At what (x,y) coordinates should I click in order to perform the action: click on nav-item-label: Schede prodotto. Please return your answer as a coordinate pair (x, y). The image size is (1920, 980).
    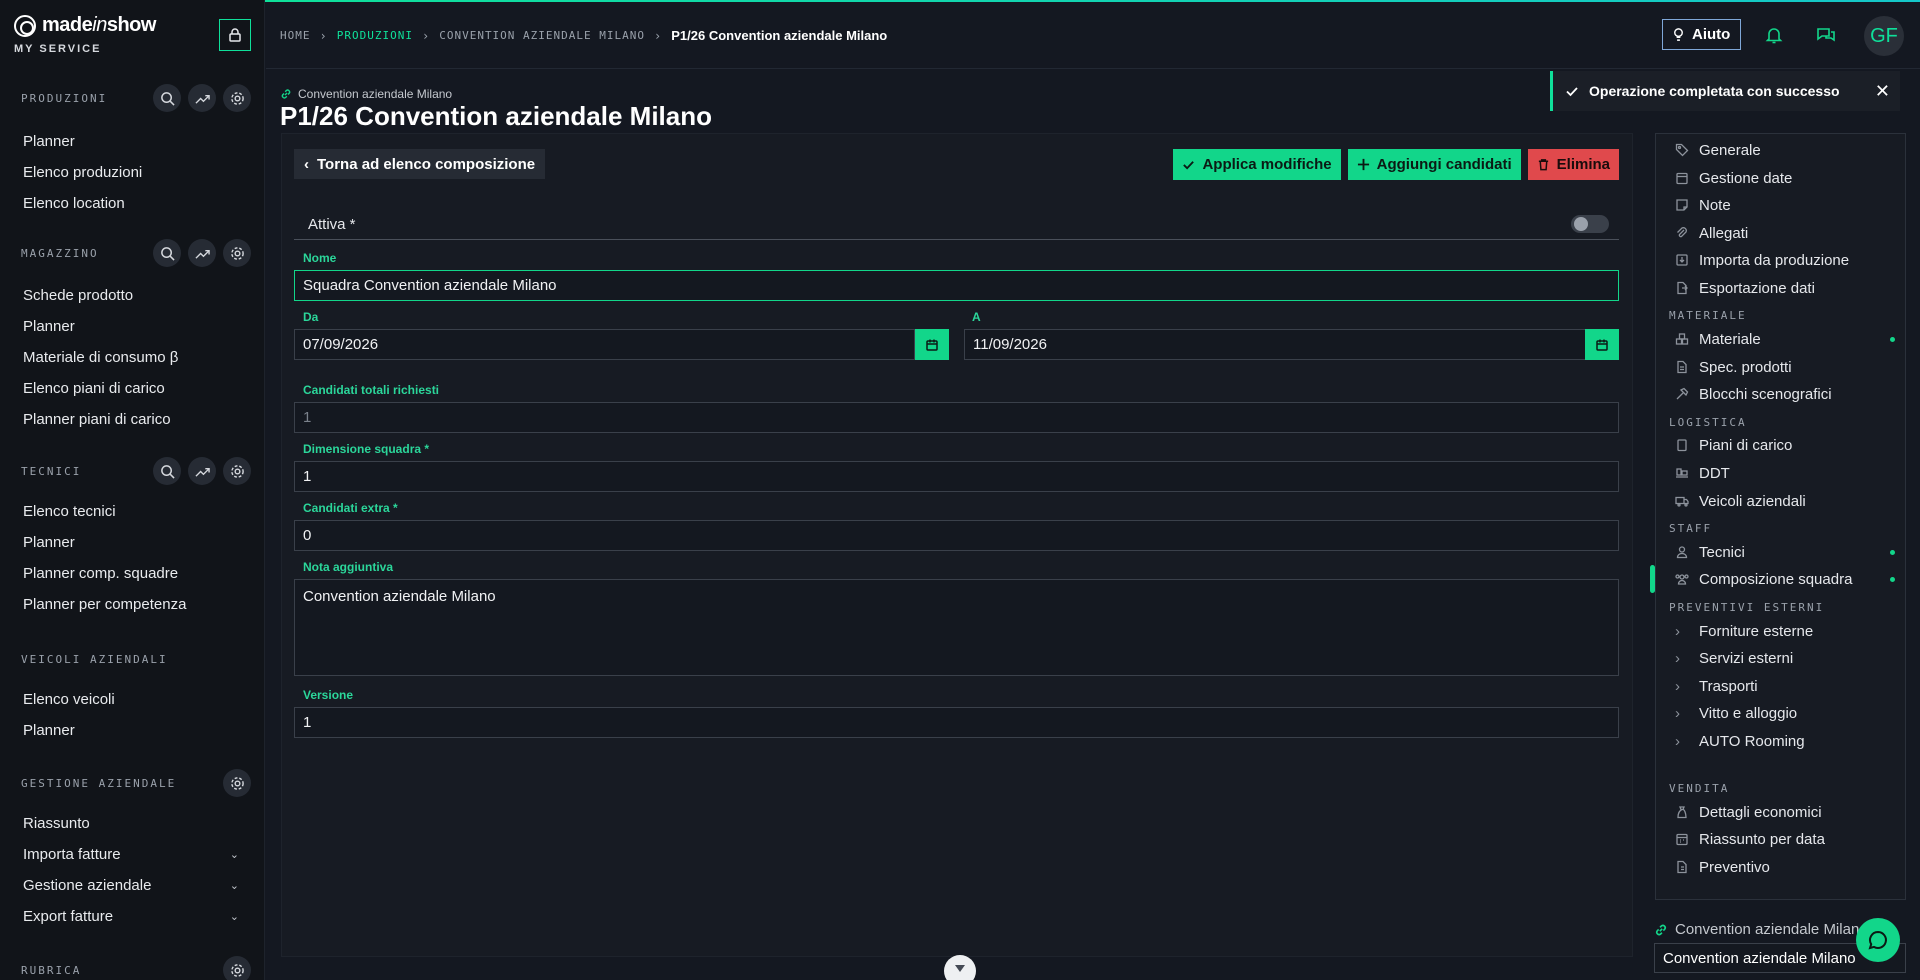
    Looking at the image, I should click on (78, 295).